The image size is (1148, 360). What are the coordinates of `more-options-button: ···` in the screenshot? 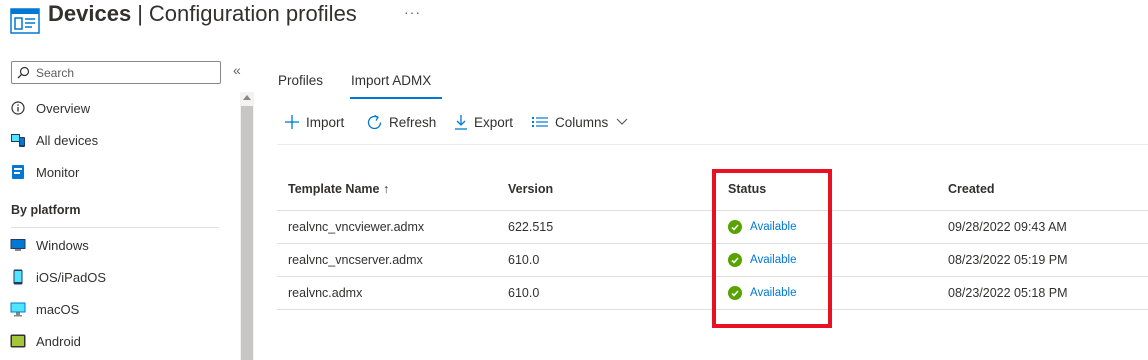 It's located at (412, 12).